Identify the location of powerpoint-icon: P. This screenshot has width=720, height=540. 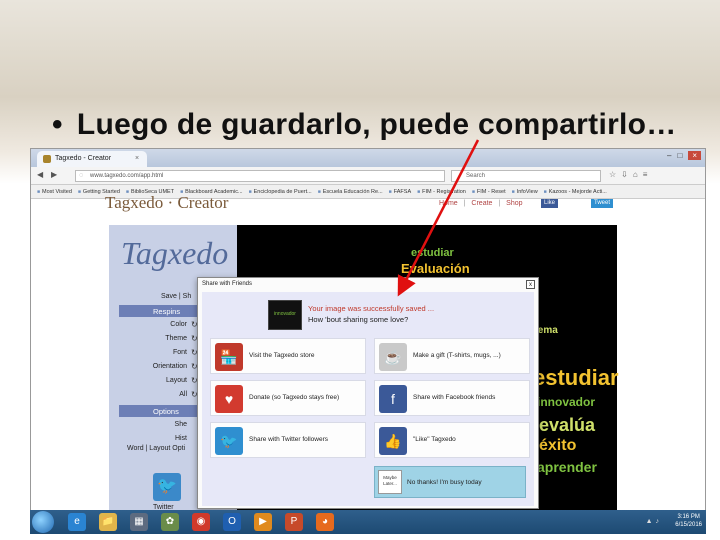
(294, 522).